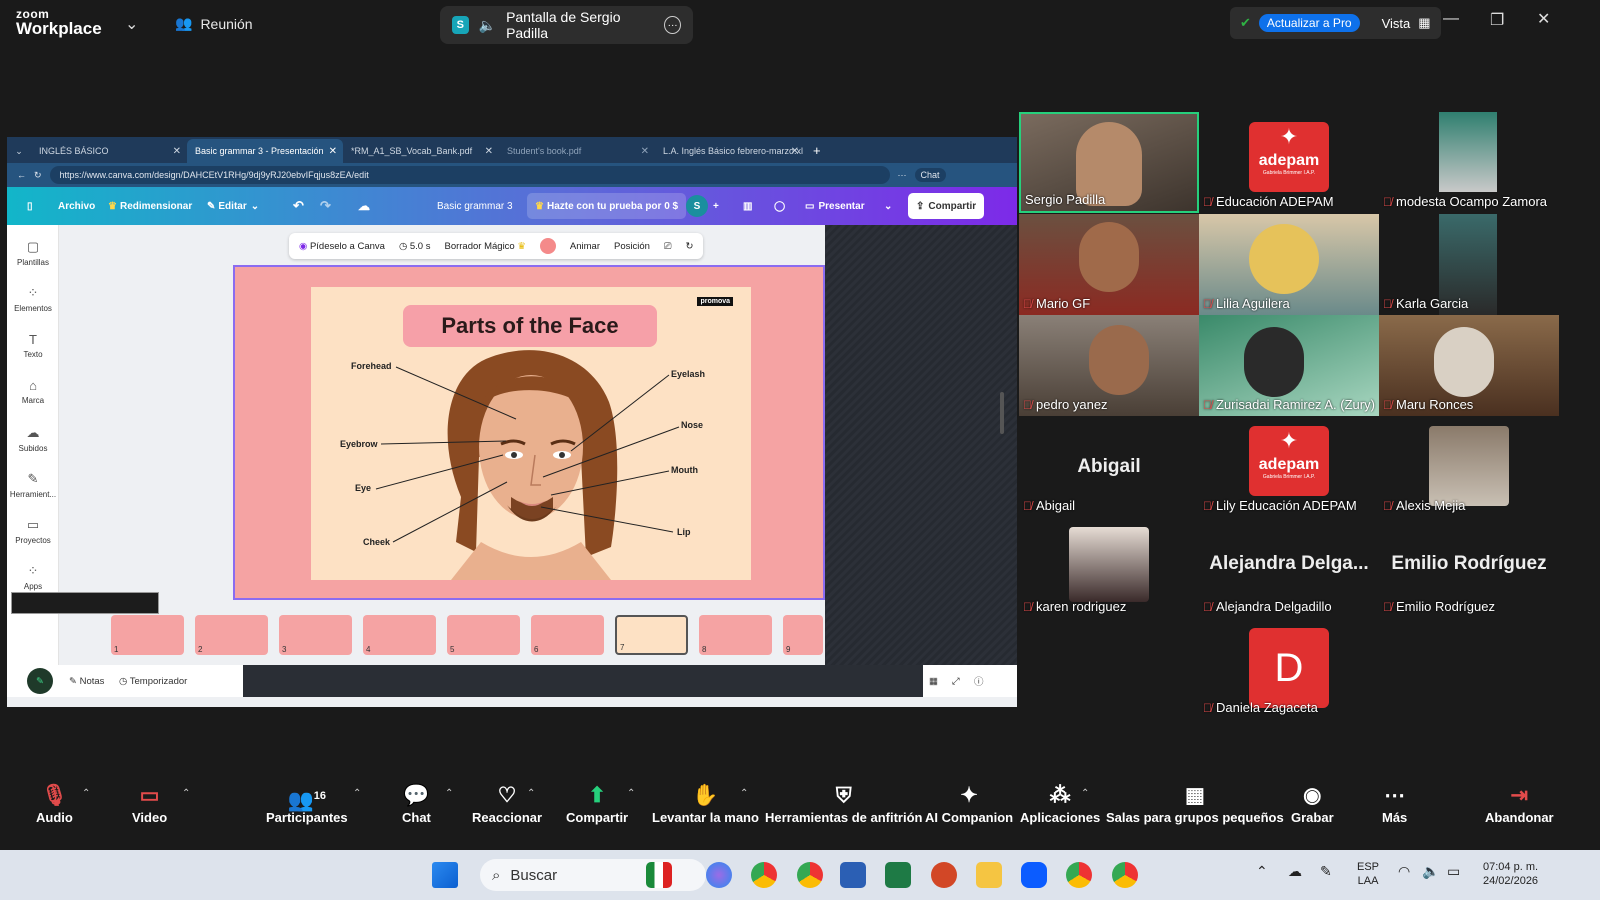  I want to click on language-indicator: ESP LAA, so click(1368, 874).